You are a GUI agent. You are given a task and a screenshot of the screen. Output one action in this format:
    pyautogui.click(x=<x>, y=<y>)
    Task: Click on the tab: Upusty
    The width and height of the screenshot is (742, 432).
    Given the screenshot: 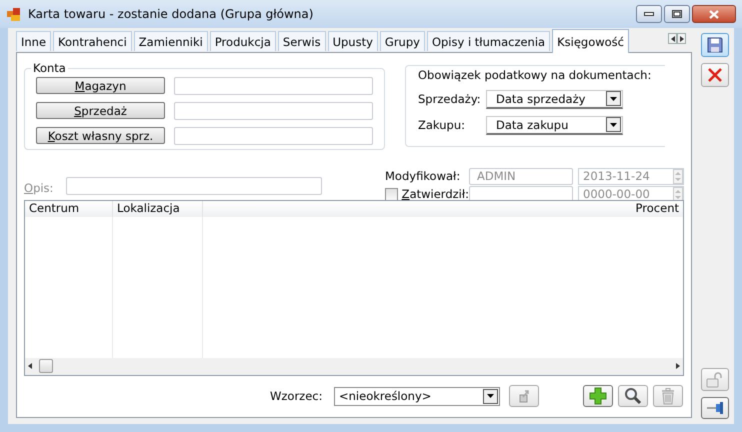 What is the action you would take?
    pyautogui.click(x=353, y=41)
    